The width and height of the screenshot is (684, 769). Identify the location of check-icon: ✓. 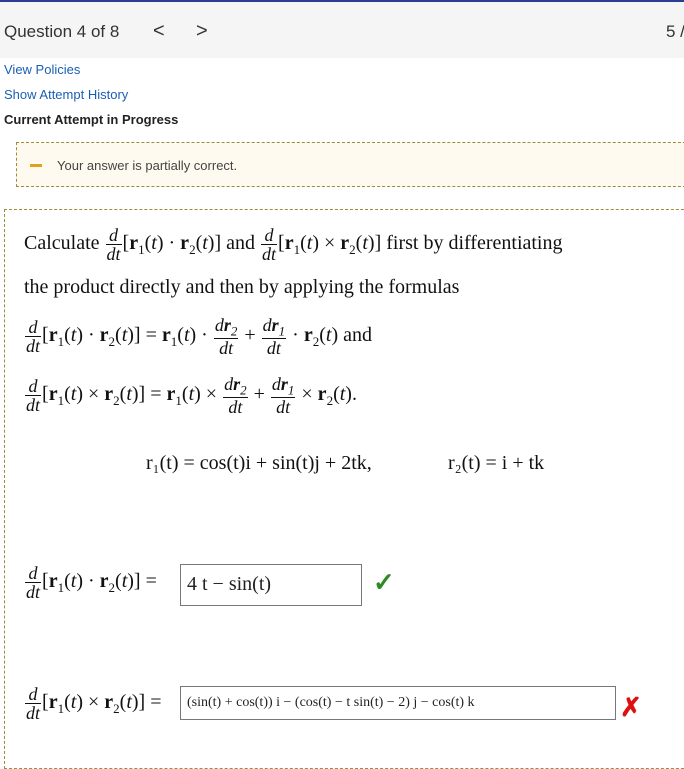
(384, 582).